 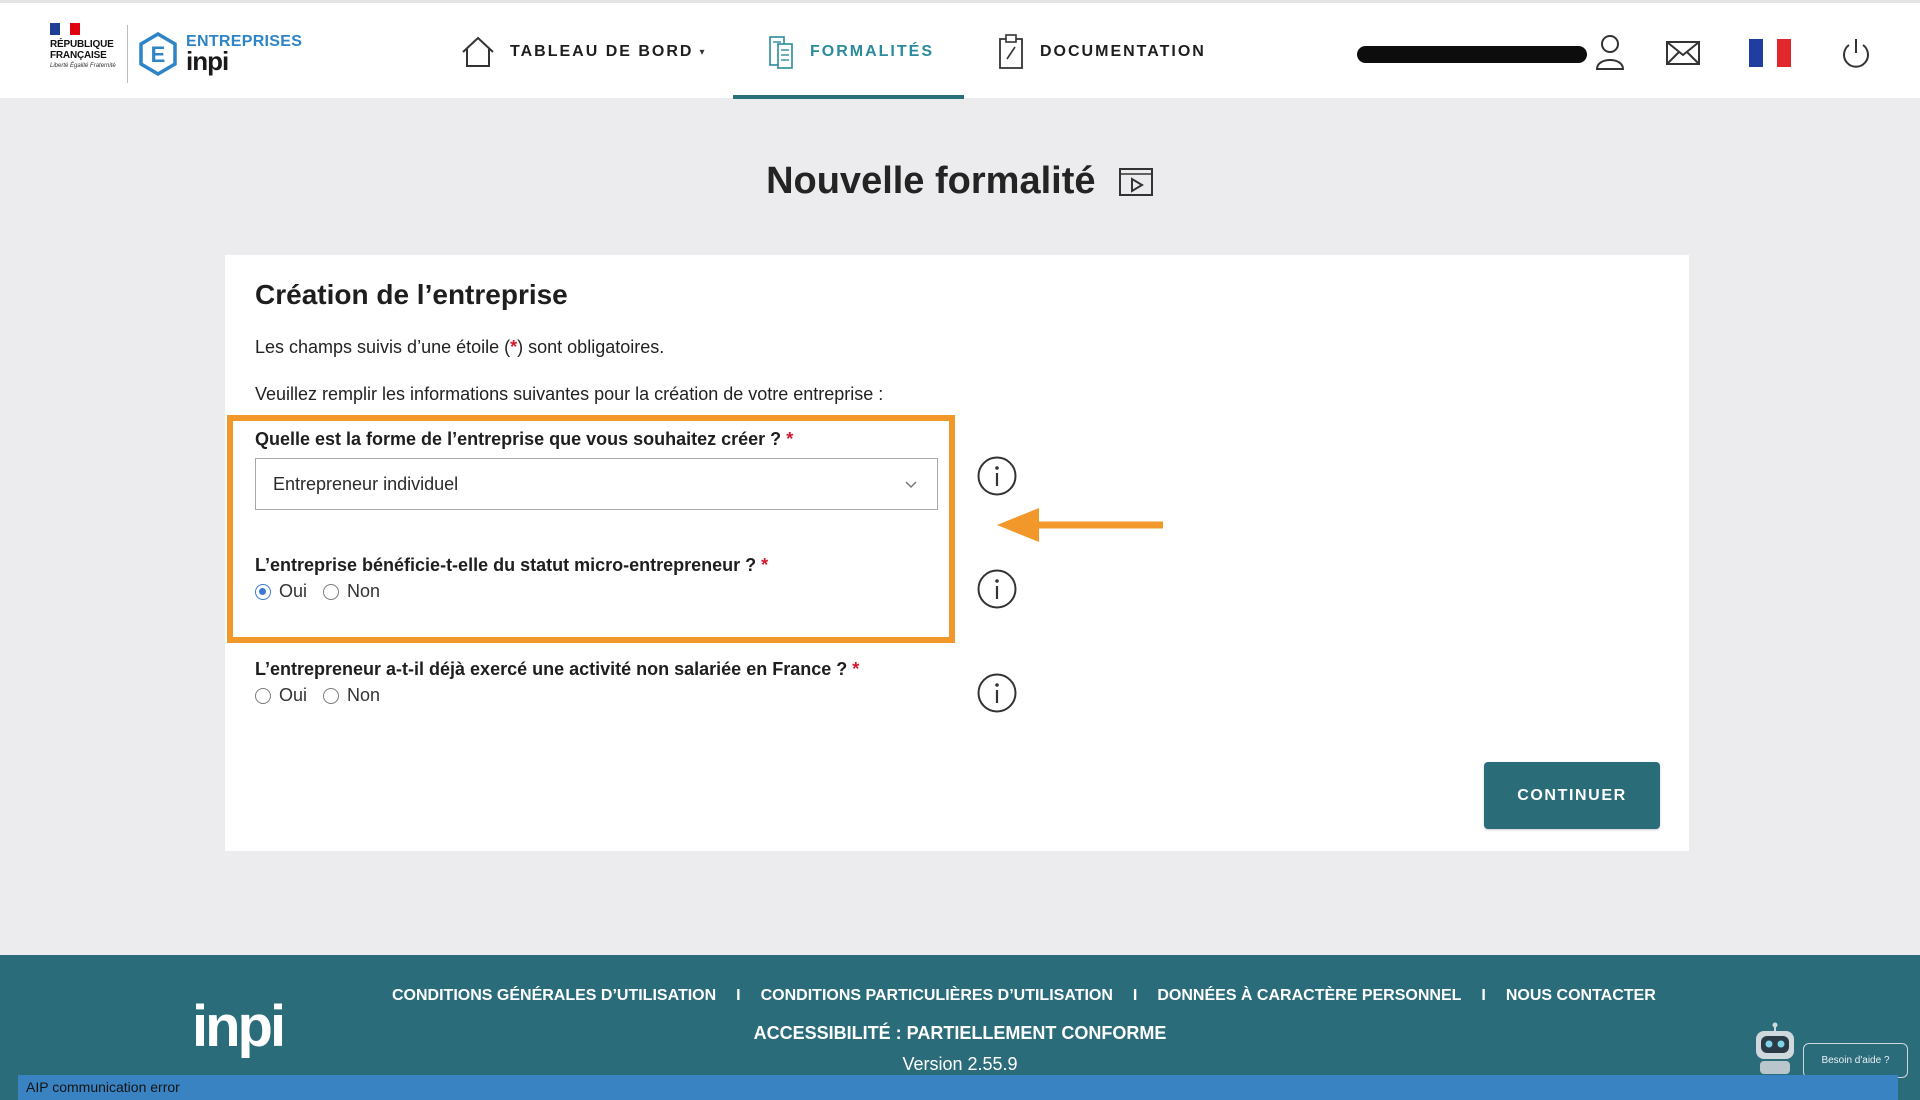 What do you see at coordinates (1136, 182) in the screenshot?
I see `video-play-icon` at bounding box center [1136, 182].